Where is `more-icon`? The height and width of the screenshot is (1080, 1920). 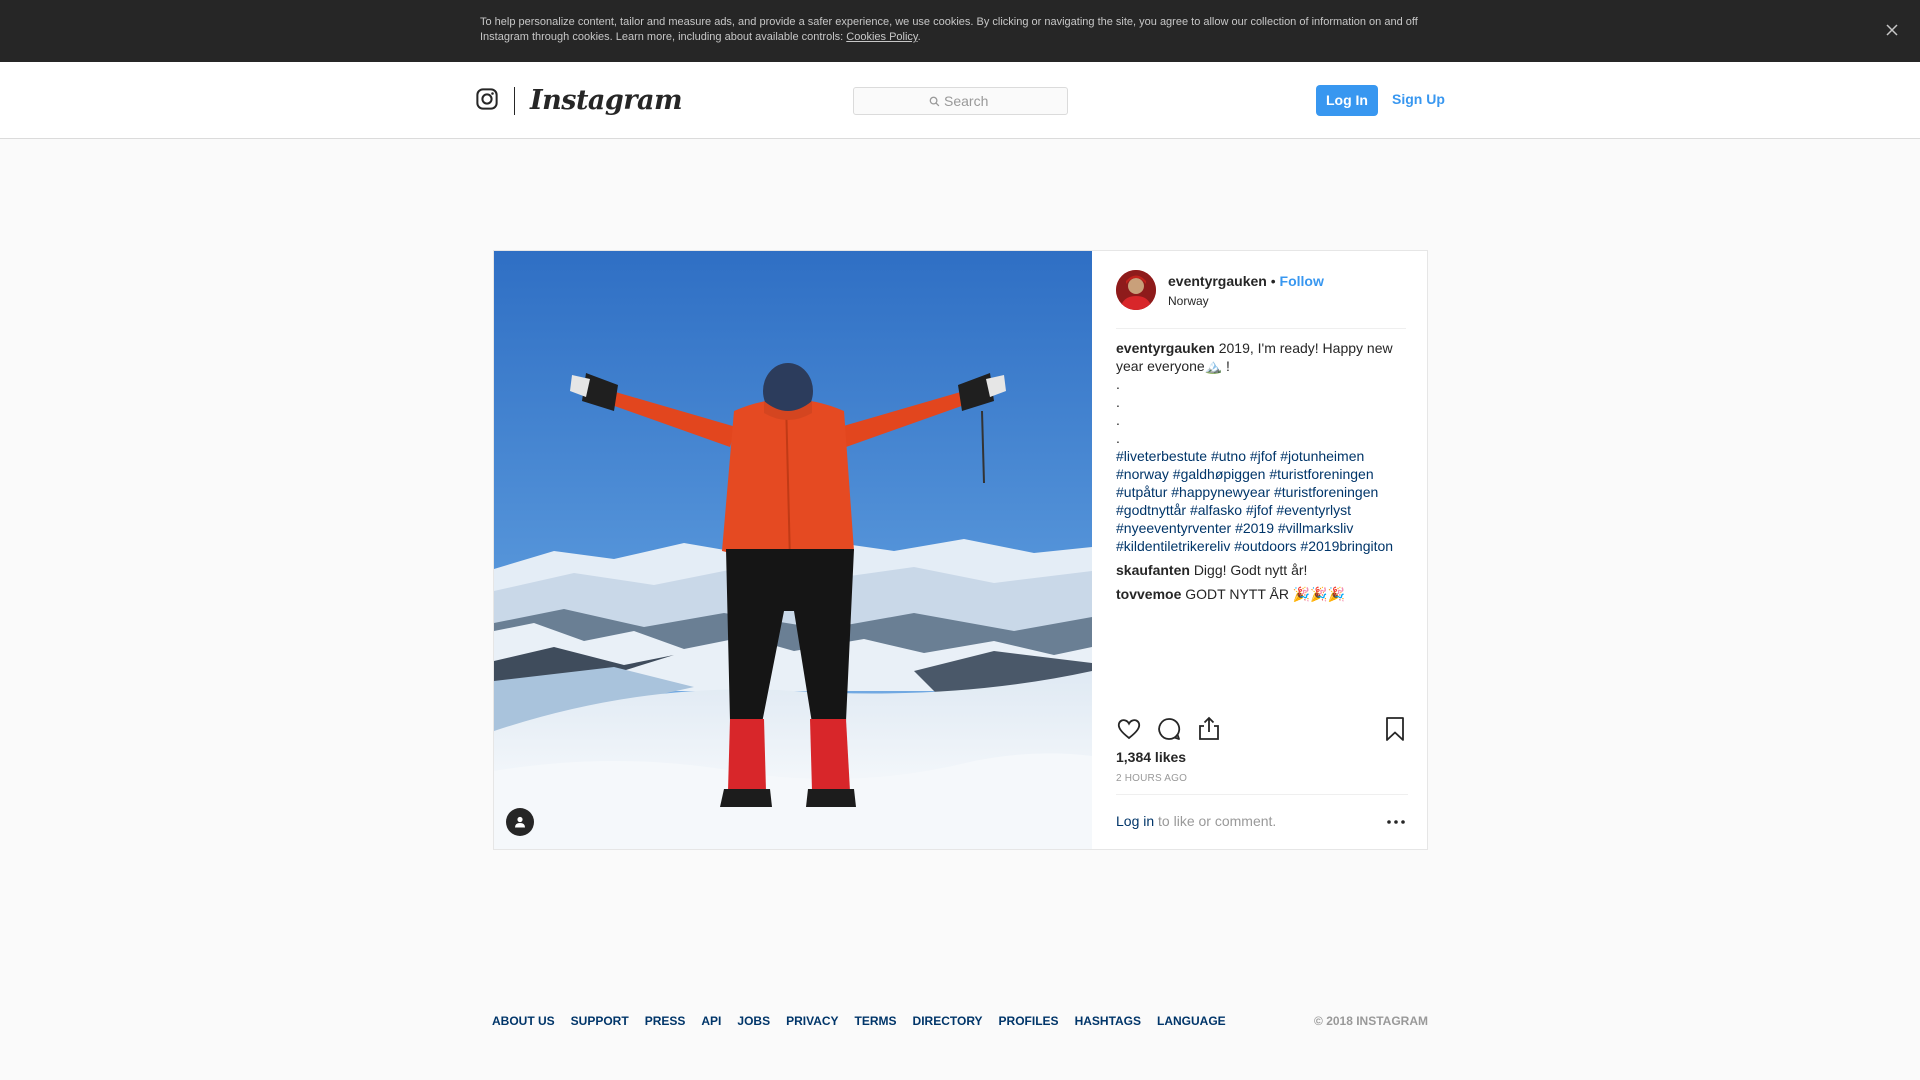 more-icon is located at coordinates (1396, 822).